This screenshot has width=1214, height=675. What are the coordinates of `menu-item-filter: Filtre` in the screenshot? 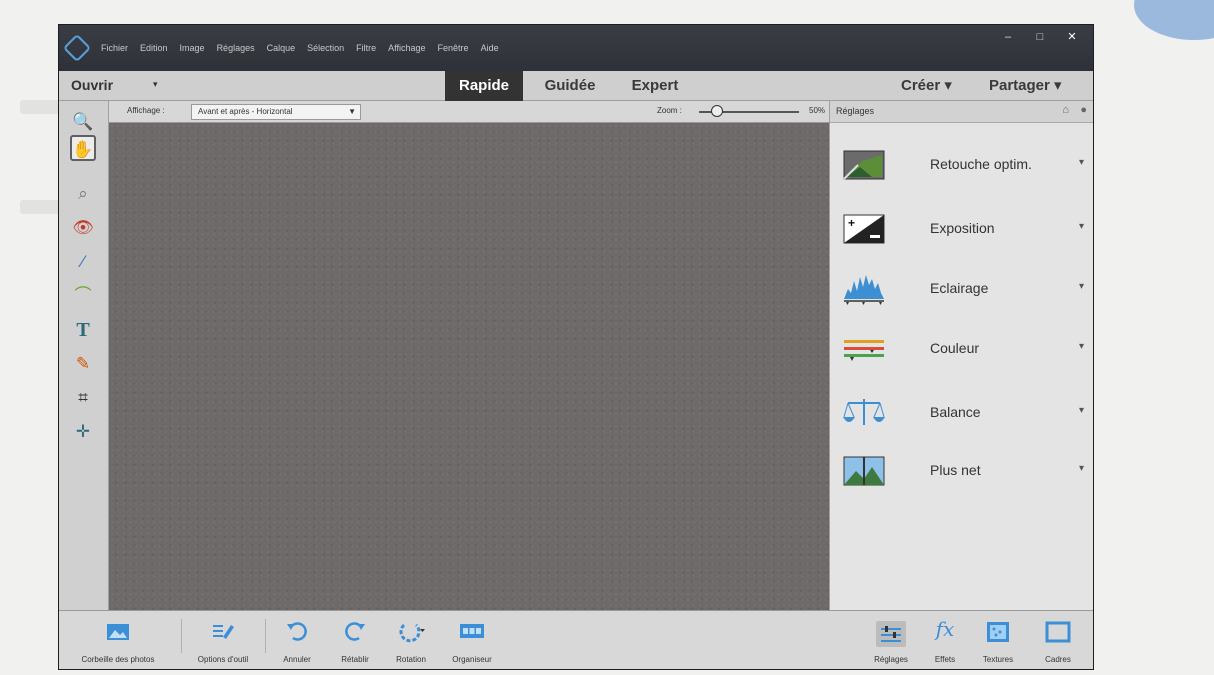 It's located at (366, 48).